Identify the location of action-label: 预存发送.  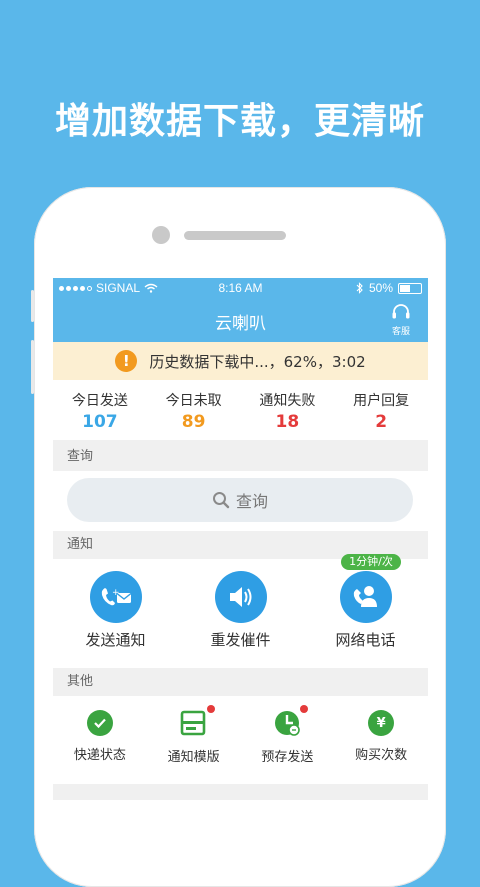
(287, 757).